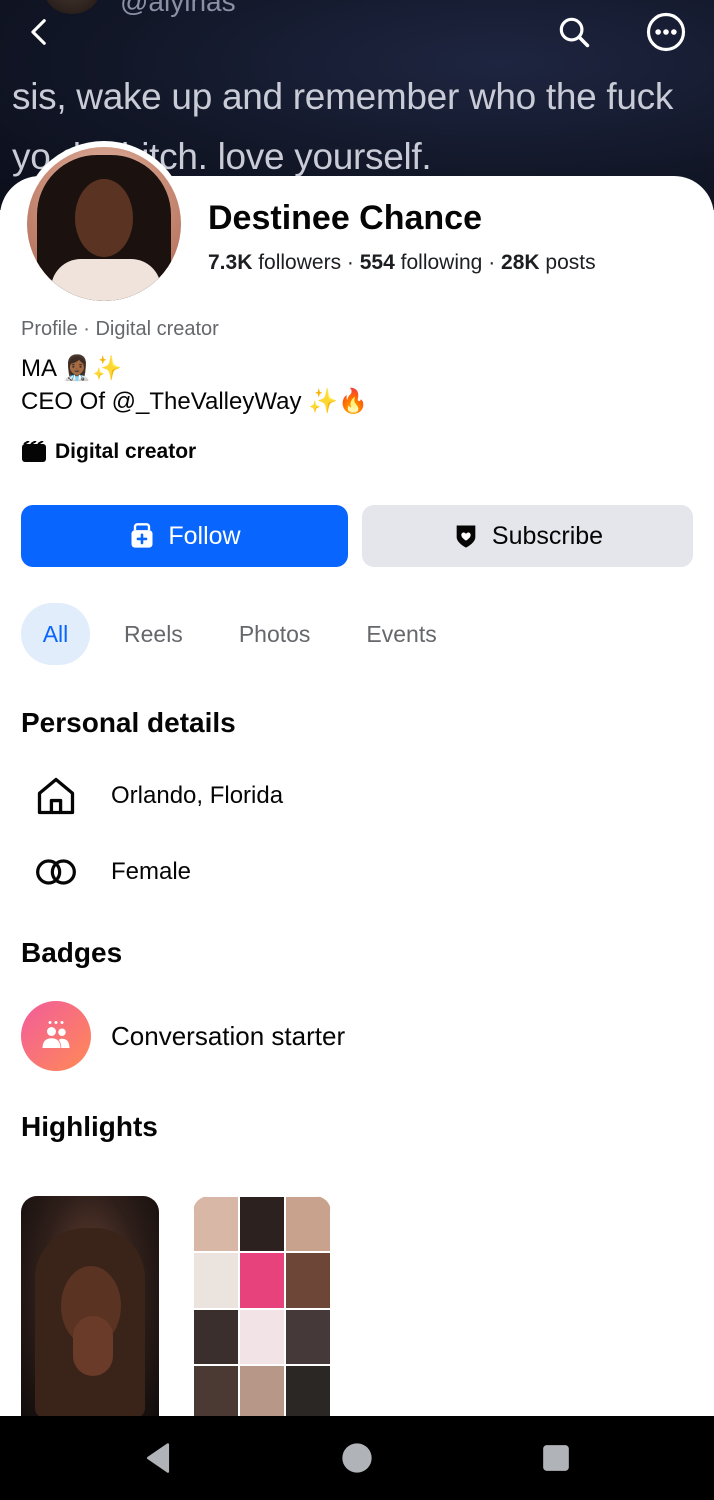 This screenshot has height=1500, width=714. I want to click on tab-events: Events, so click(401, 634).